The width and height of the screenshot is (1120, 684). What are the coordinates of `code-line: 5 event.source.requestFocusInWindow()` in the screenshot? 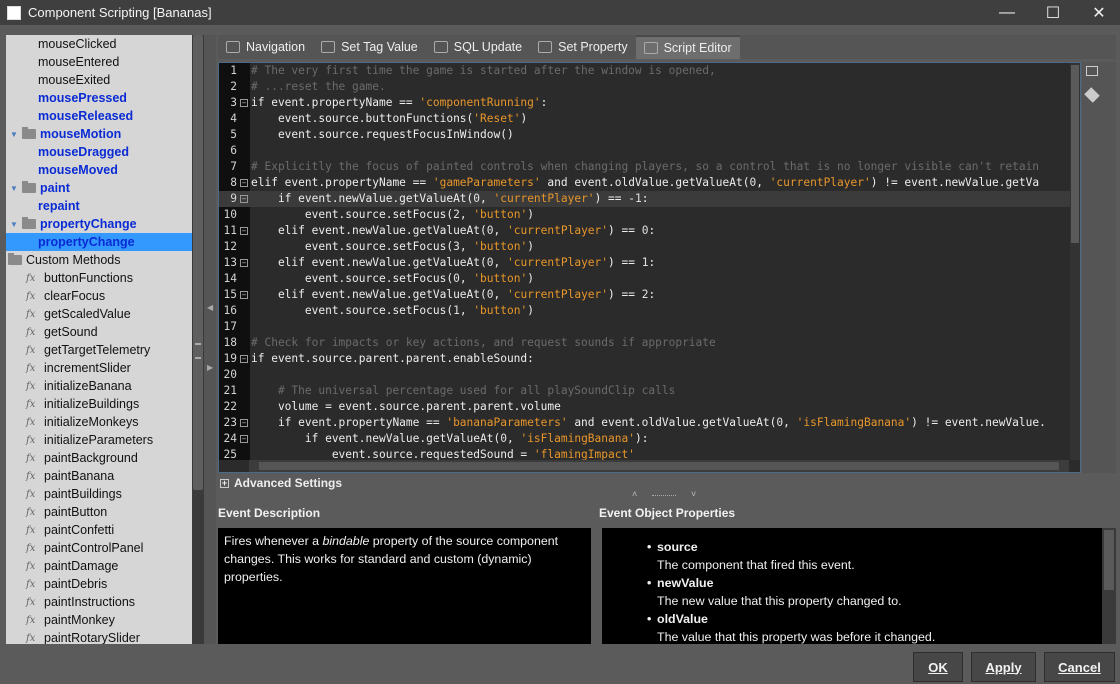 It's located at (644, 135).